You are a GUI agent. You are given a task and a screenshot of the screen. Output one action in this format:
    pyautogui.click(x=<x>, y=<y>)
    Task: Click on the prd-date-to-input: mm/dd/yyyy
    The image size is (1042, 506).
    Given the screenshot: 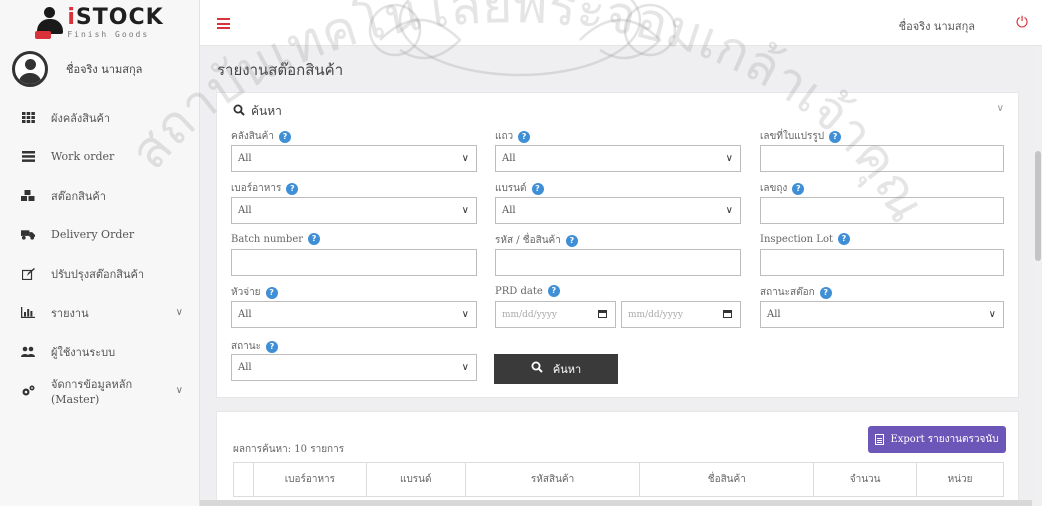 What is the action you would take?
    pyautogui.click(x=681, y=314)
    